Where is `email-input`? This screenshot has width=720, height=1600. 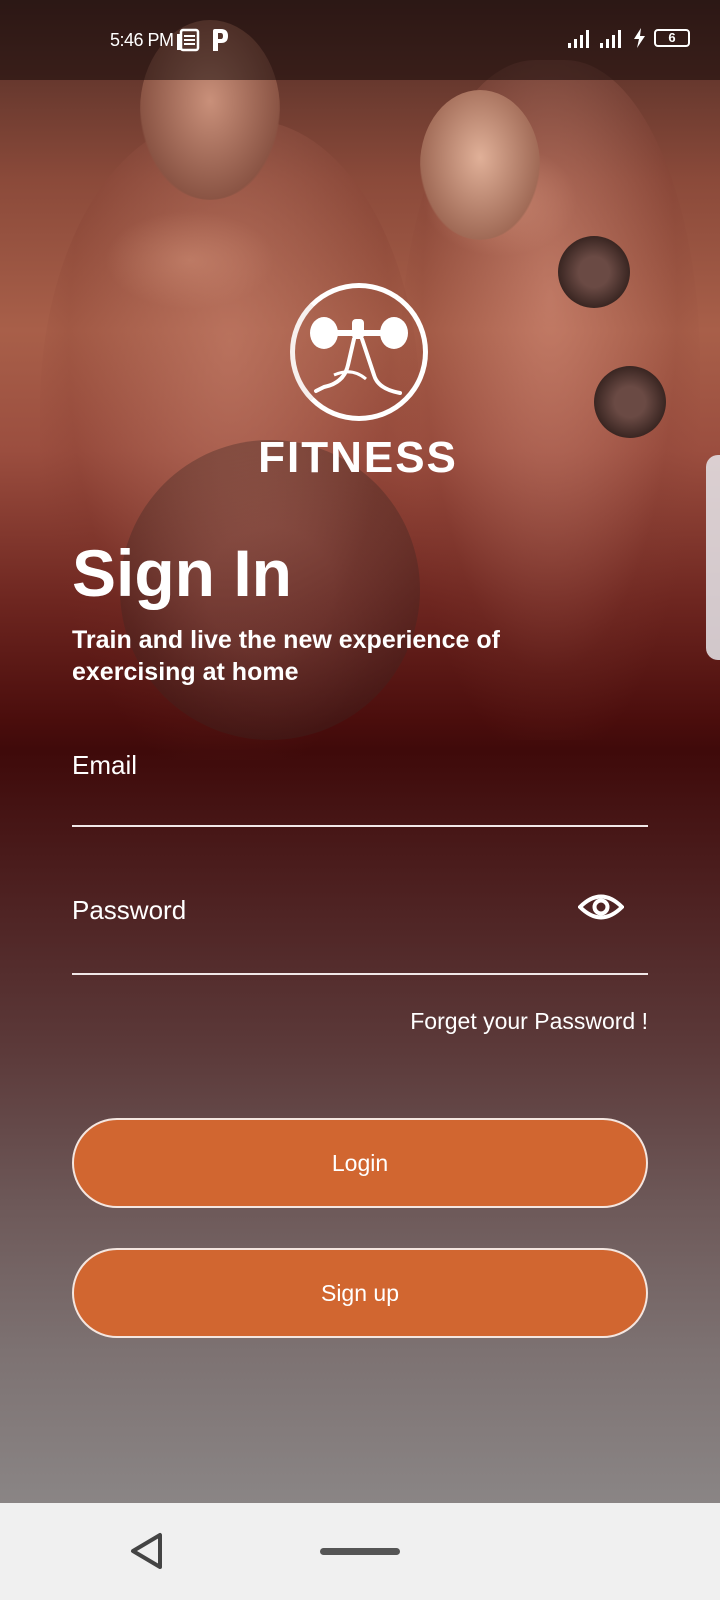
email-input is located at coordinates (322, 765).